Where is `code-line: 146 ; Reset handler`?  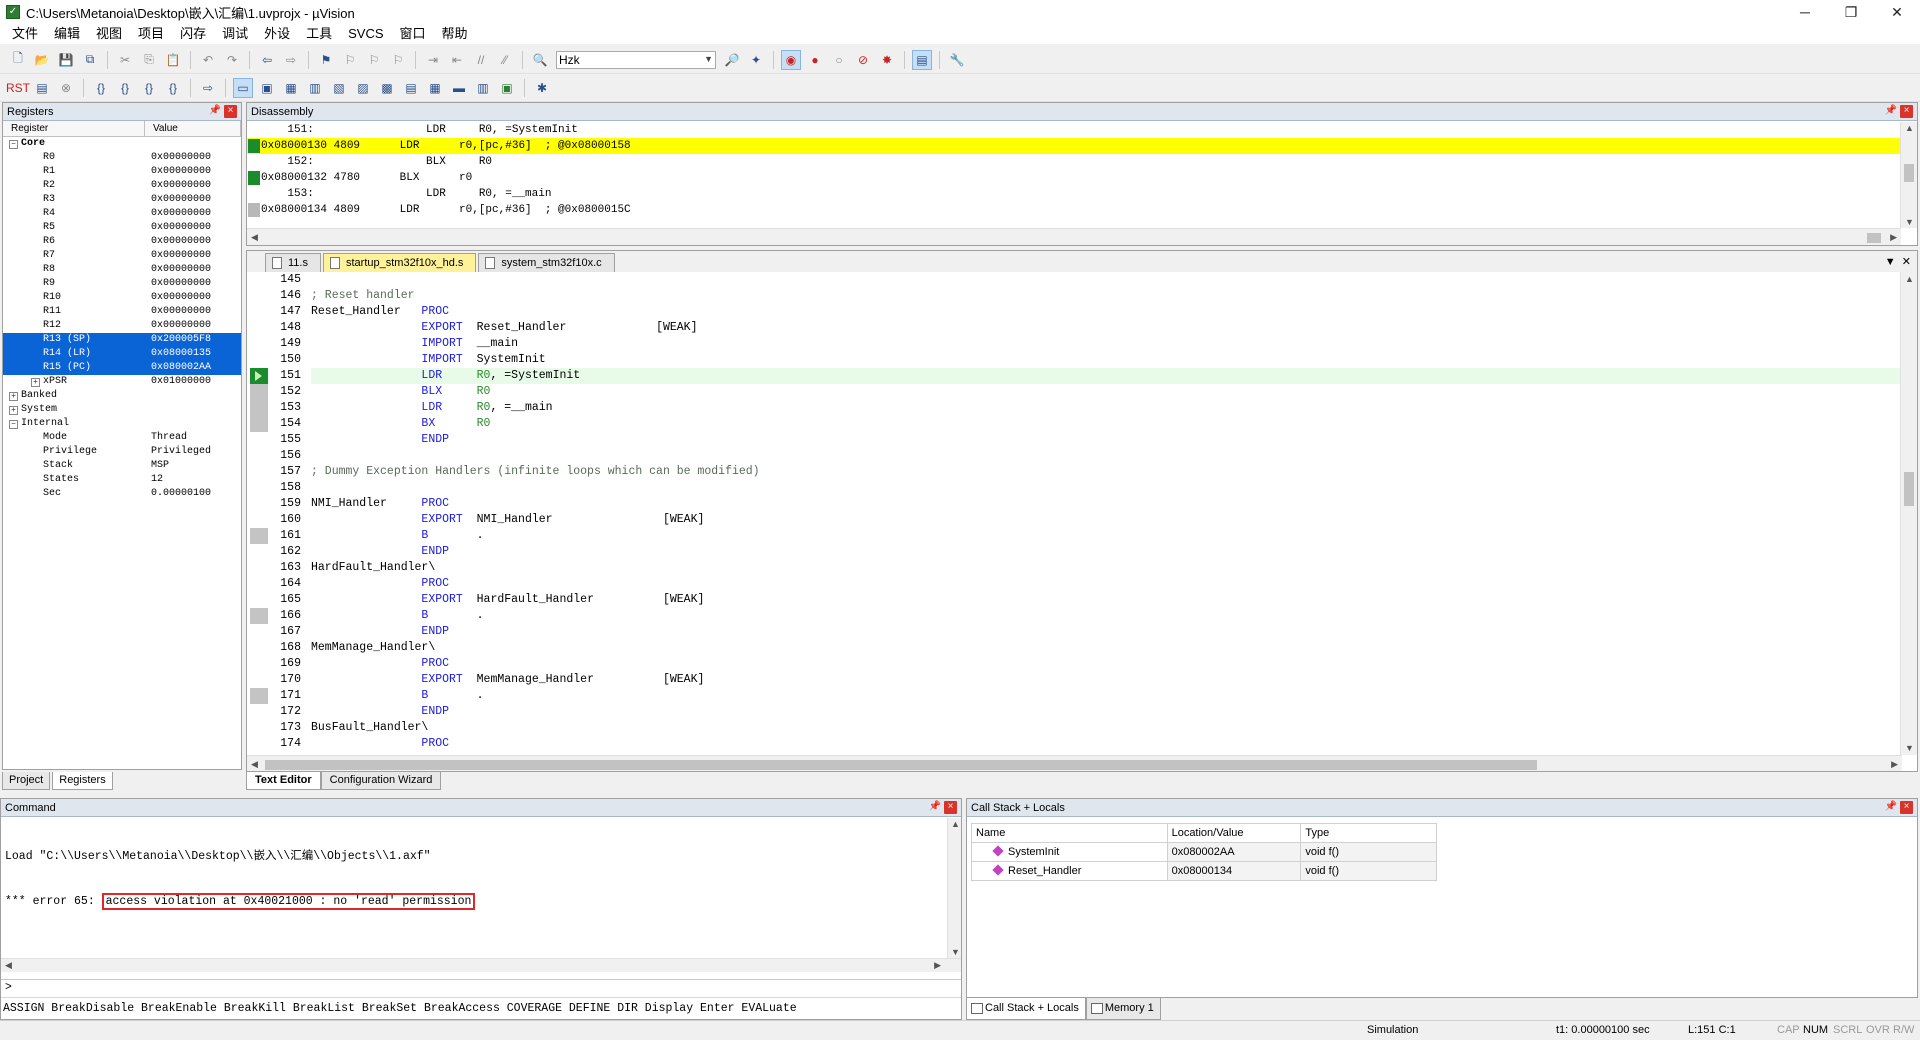 code-line: 146 ; Reset handler is located at coordinates (1074, 296).